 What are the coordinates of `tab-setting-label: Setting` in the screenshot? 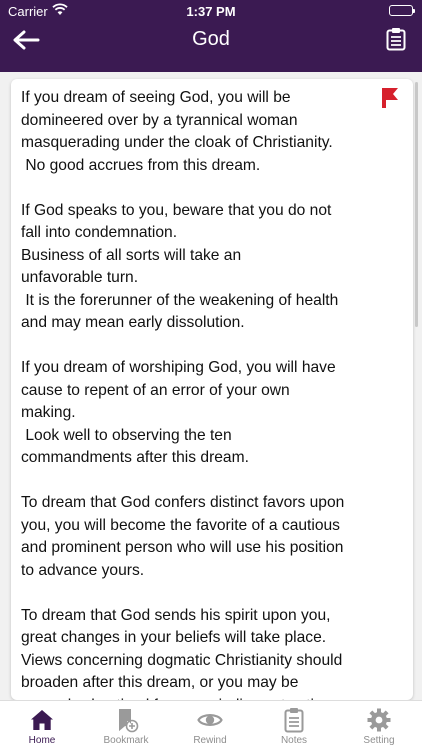 It's located at (379, 740).